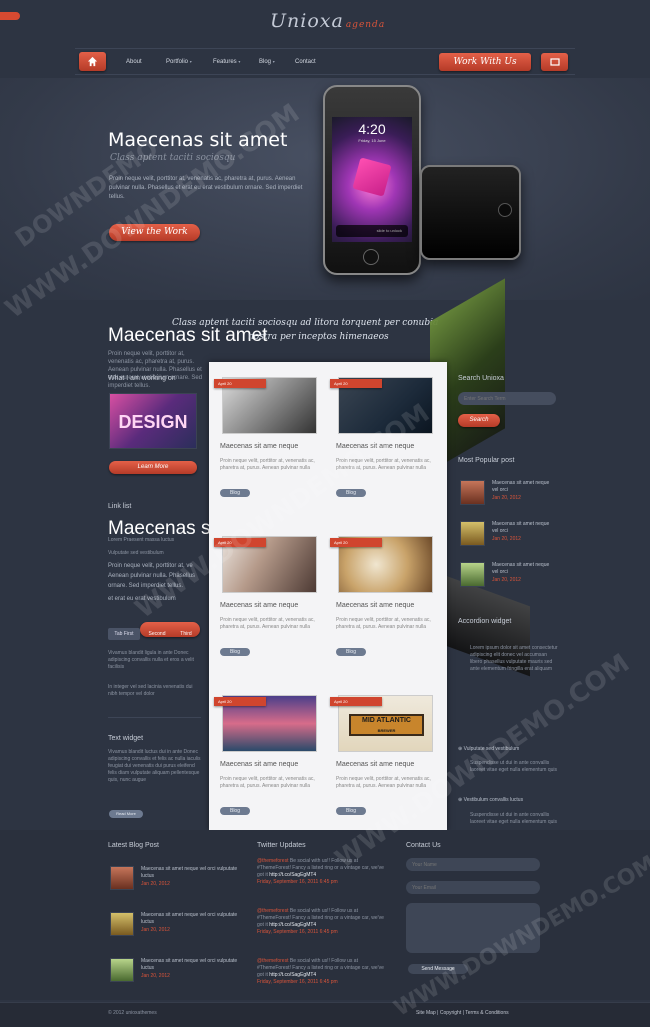 Image resolution: width=650 pixels, height=1027 pixels. Describe the element at coordinates (505, 210) in the screenshot. I see `phone-back-camera` at that location.